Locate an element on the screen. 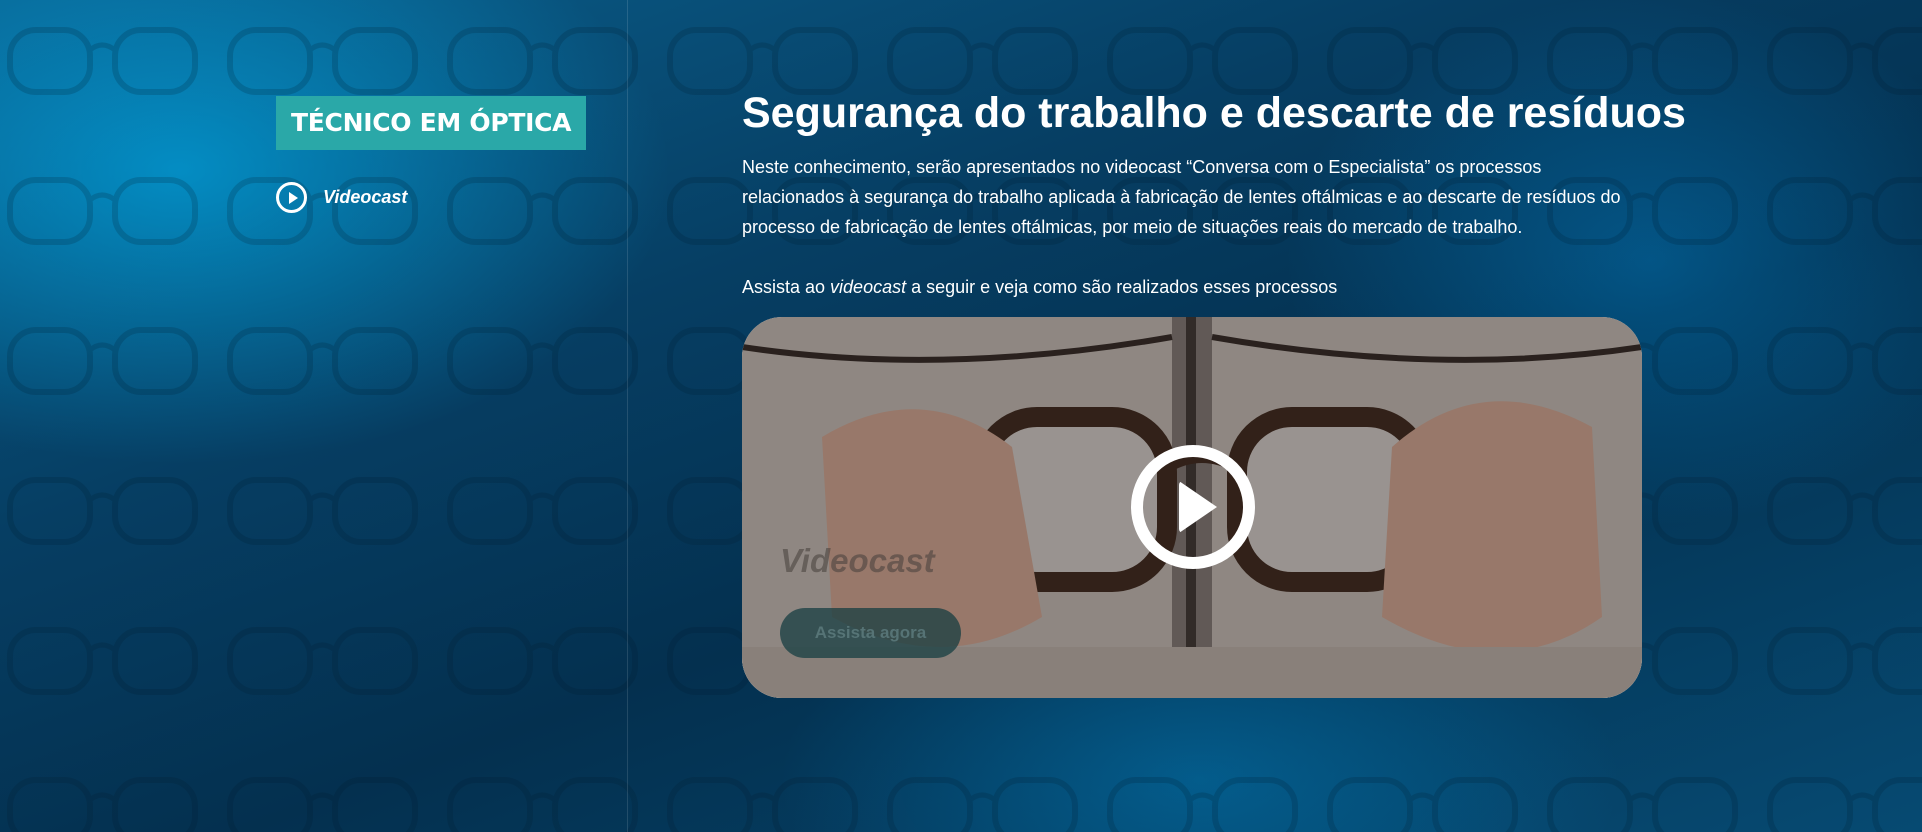  video-title: Videocast is located at coordinates (857, 560).